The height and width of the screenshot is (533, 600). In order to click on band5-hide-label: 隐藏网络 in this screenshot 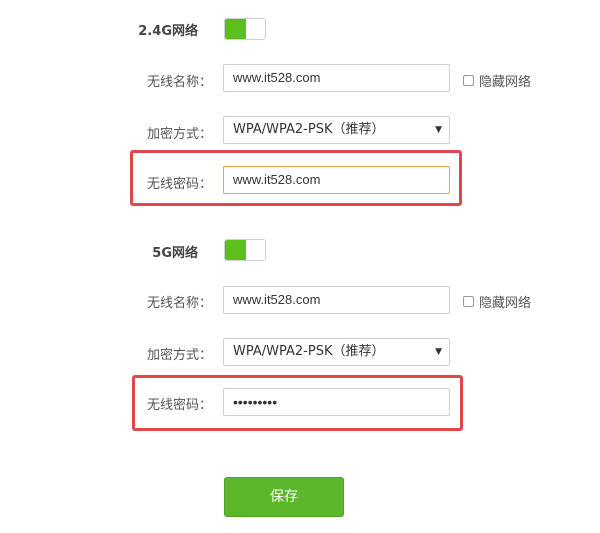, I will do `click(505, 303)`.